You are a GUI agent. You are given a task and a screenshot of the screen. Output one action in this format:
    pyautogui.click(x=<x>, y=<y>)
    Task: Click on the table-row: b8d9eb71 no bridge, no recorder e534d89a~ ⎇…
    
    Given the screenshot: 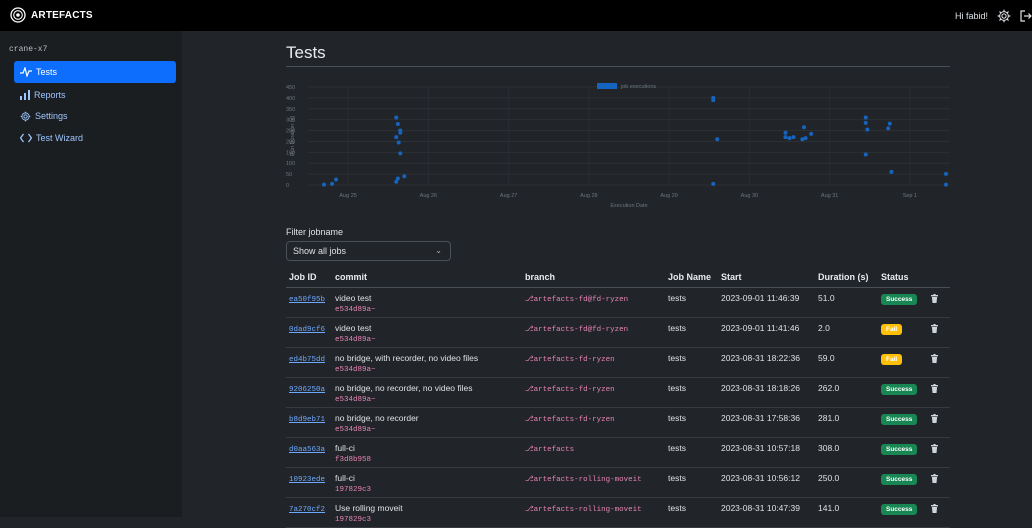 What is the action you would take?
    pyautogui.click(x=618, y=422)
    